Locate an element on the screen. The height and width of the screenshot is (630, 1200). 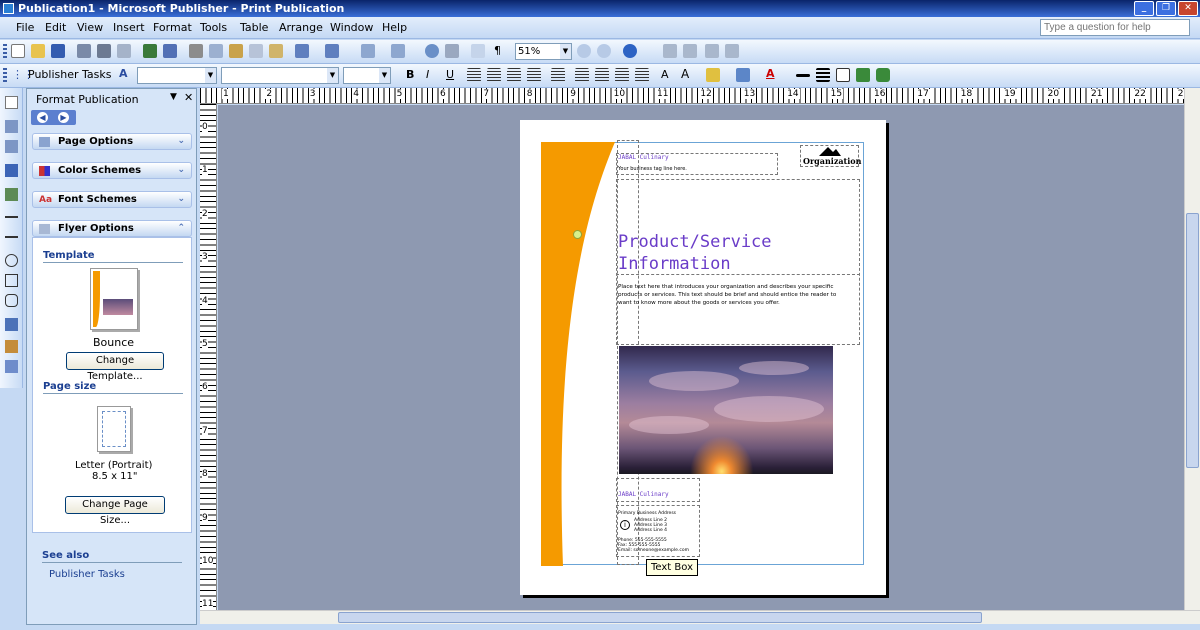
menu-insert: Insert is located at coordinates (129, 27).